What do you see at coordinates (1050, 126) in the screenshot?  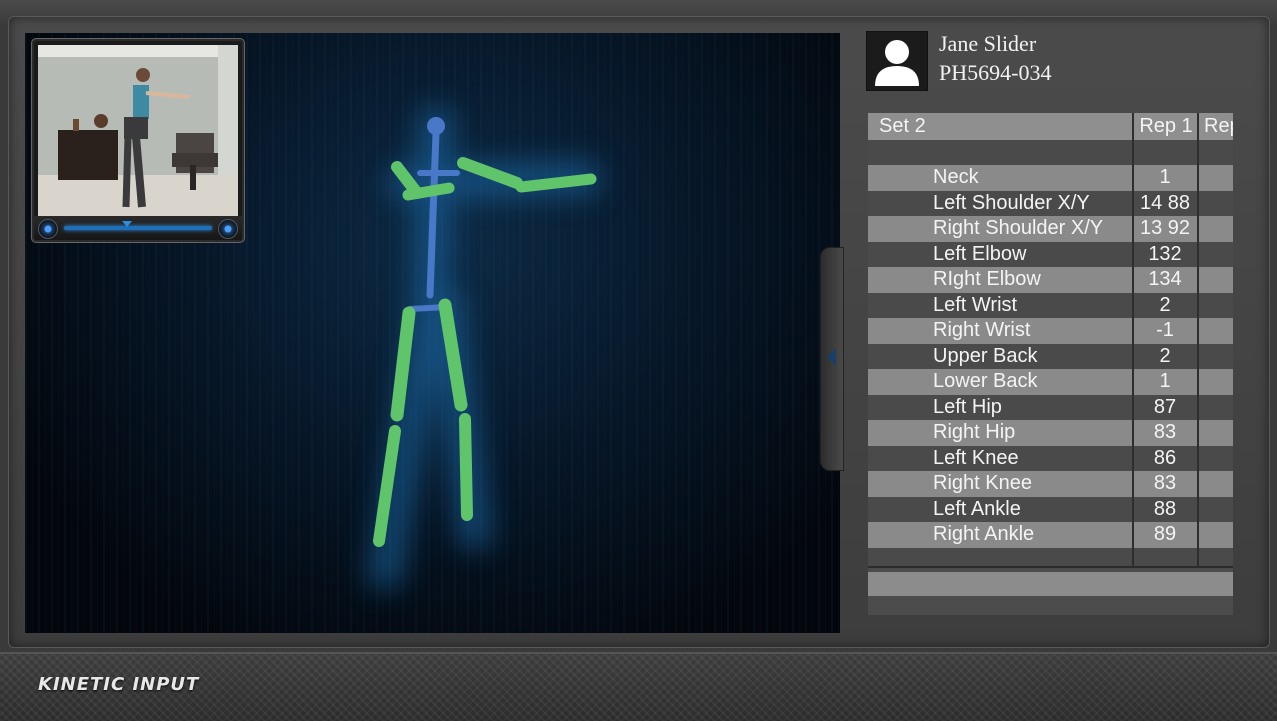 I see `table-header: Set 2 Rep 1 Rep` at bounding box center [1050, 126].